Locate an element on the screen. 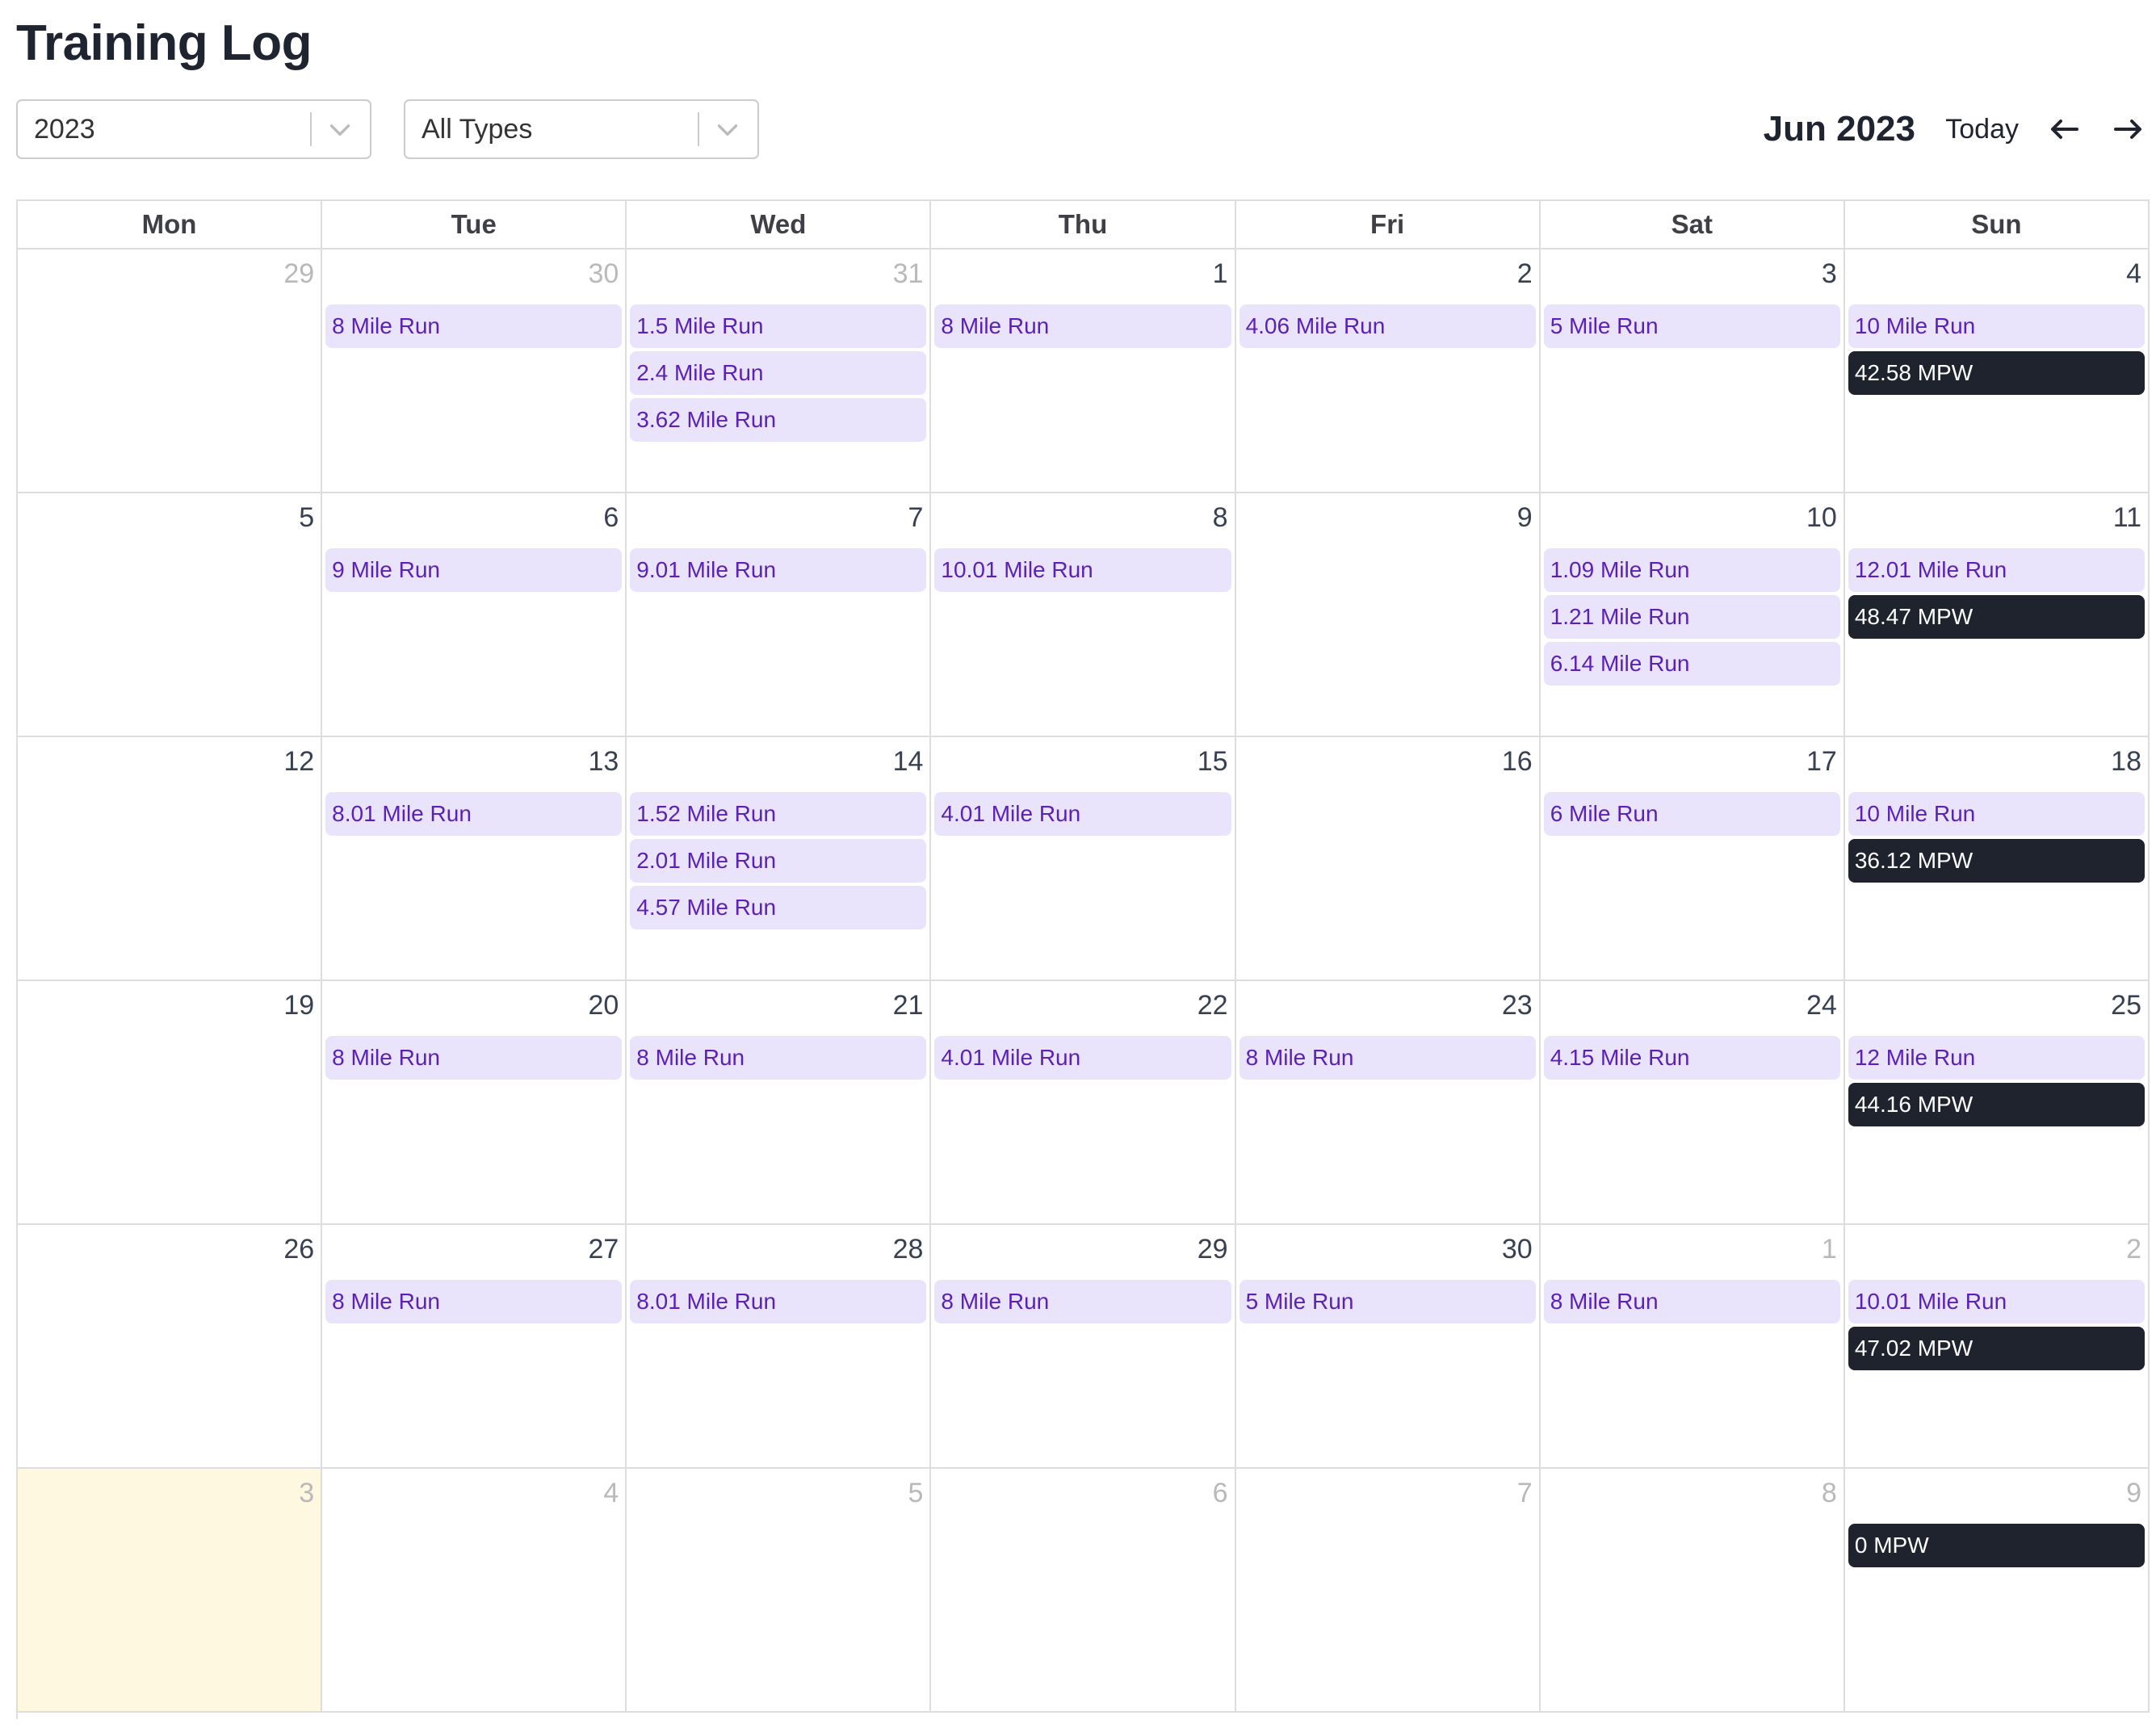 The height and width of the screenshot is (1728, 2156). type-select: All Types is located at coordinates (581, 129).